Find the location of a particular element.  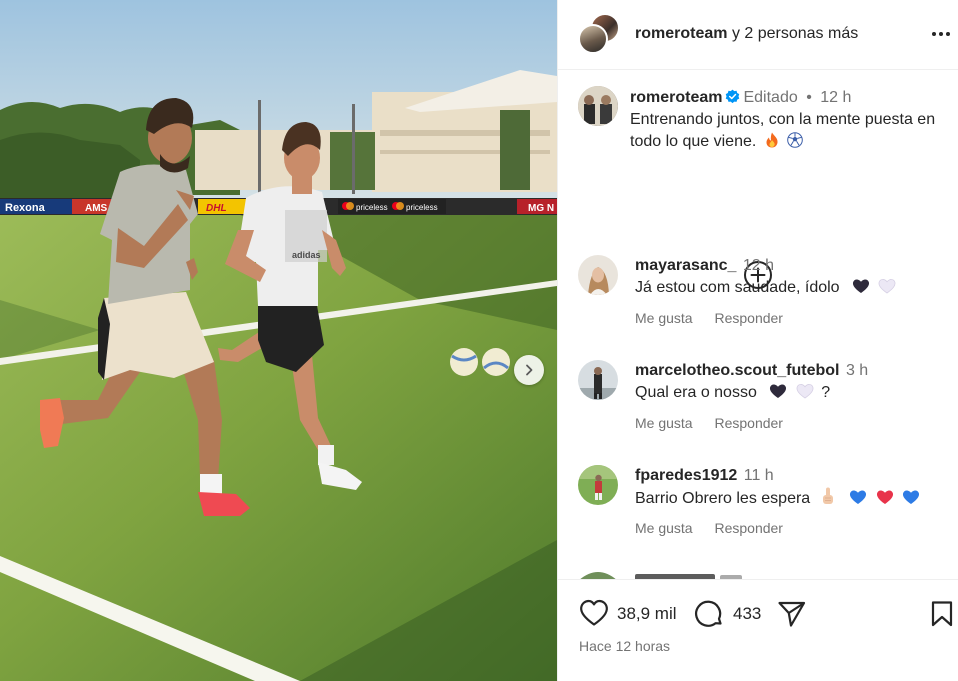

post-authors: romeroteam y 2 personas más is located at coordinates (746, 34).